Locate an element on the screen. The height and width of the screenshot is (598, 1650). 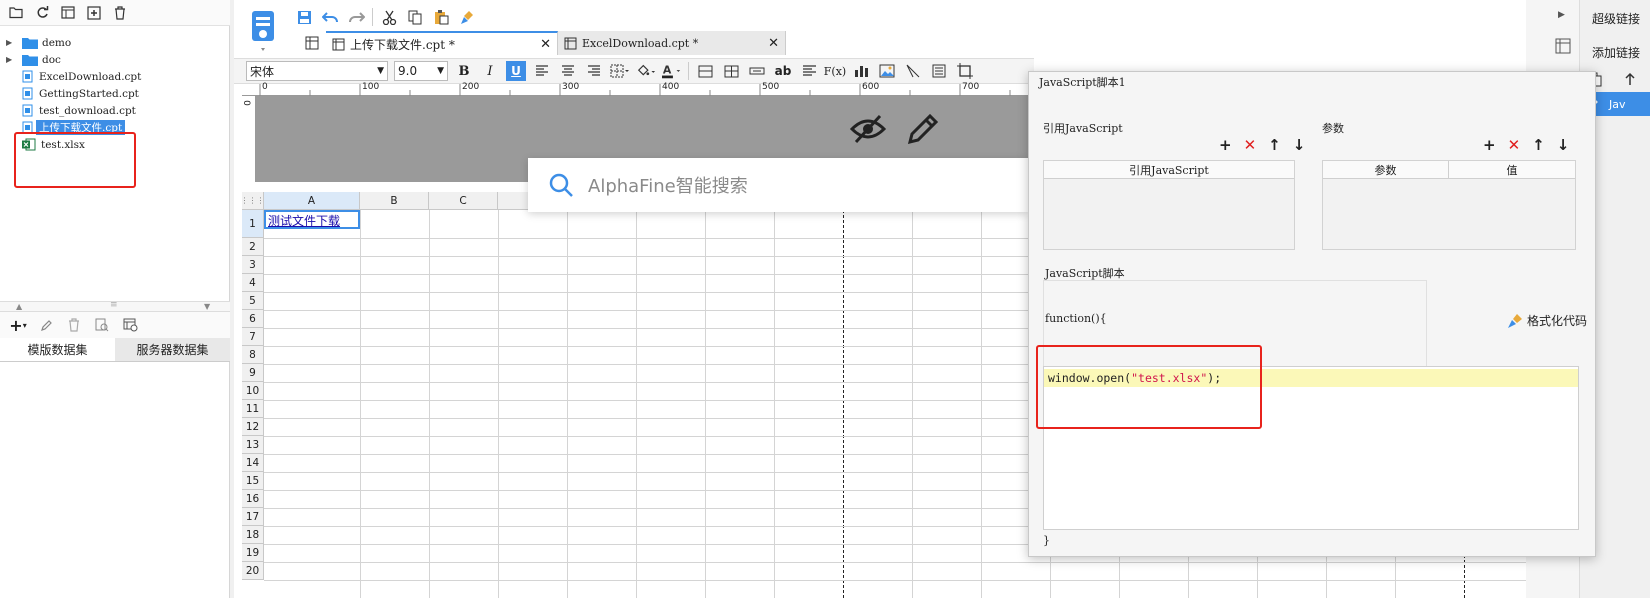
undo-icon is located at coordinates (330, 17).